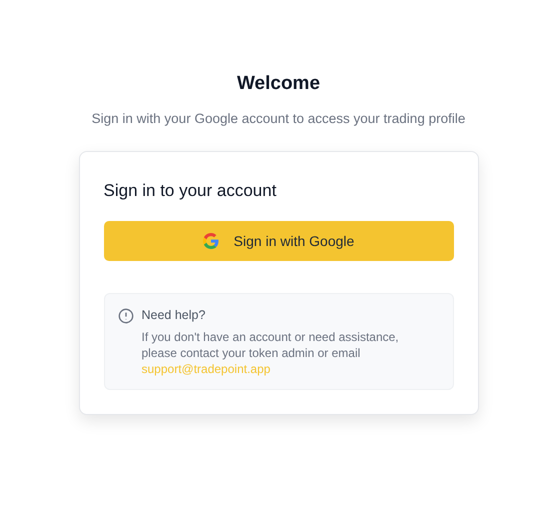  Describe the element at coordinates (271, 353) in the screenshot. I see `help-text: If you don't have an account or need assistance, please contact your token admin or email support@tradepoint.app` at that location.